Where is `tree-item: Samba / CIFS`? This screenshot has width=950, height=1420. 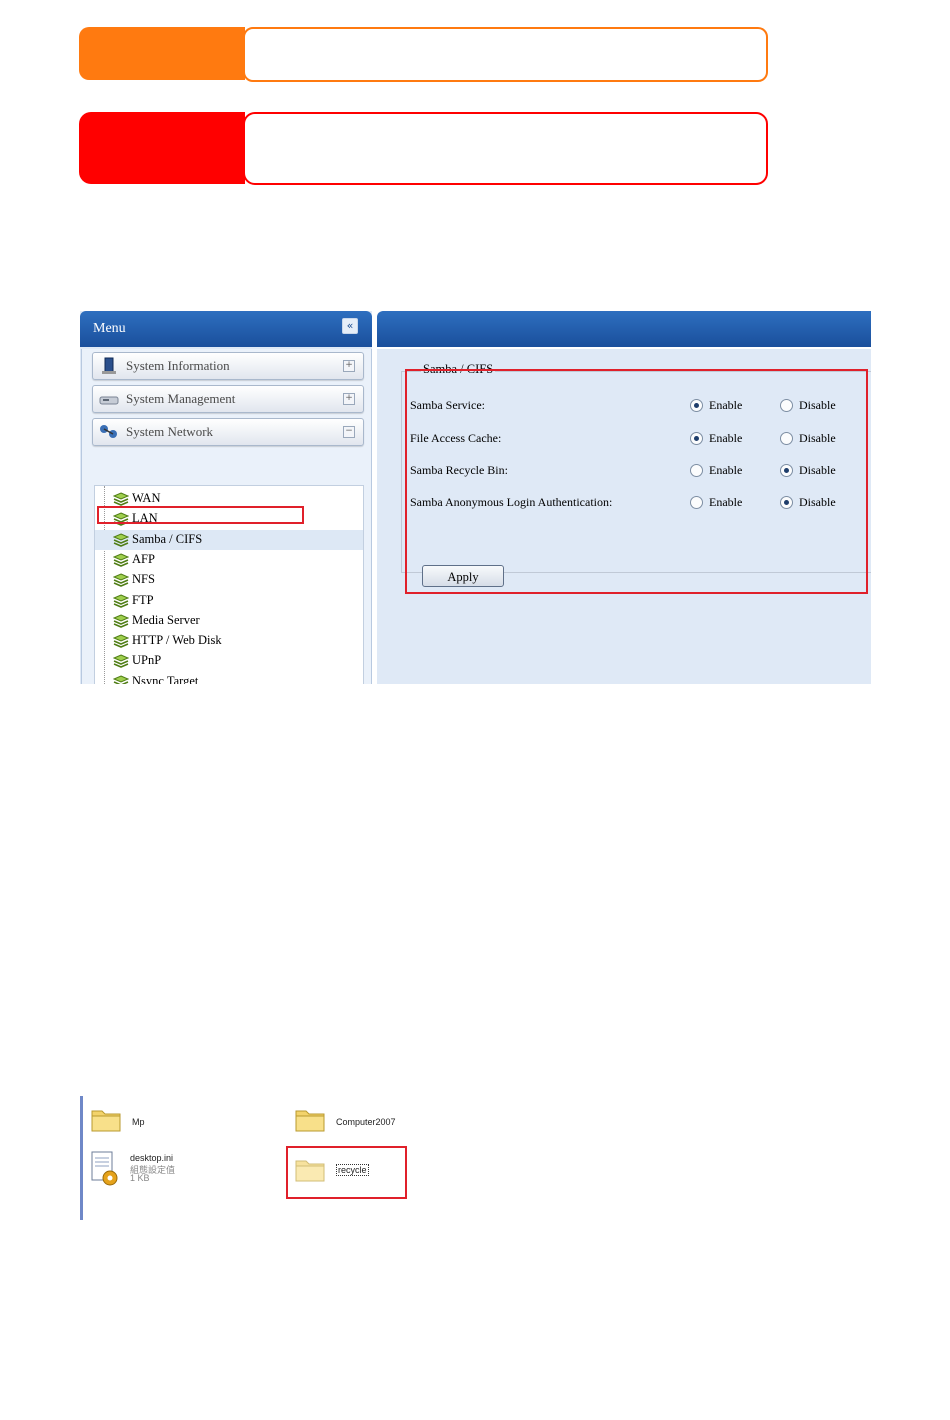 tree-item: Samba / CIFS is located at coordinates (229, 539).